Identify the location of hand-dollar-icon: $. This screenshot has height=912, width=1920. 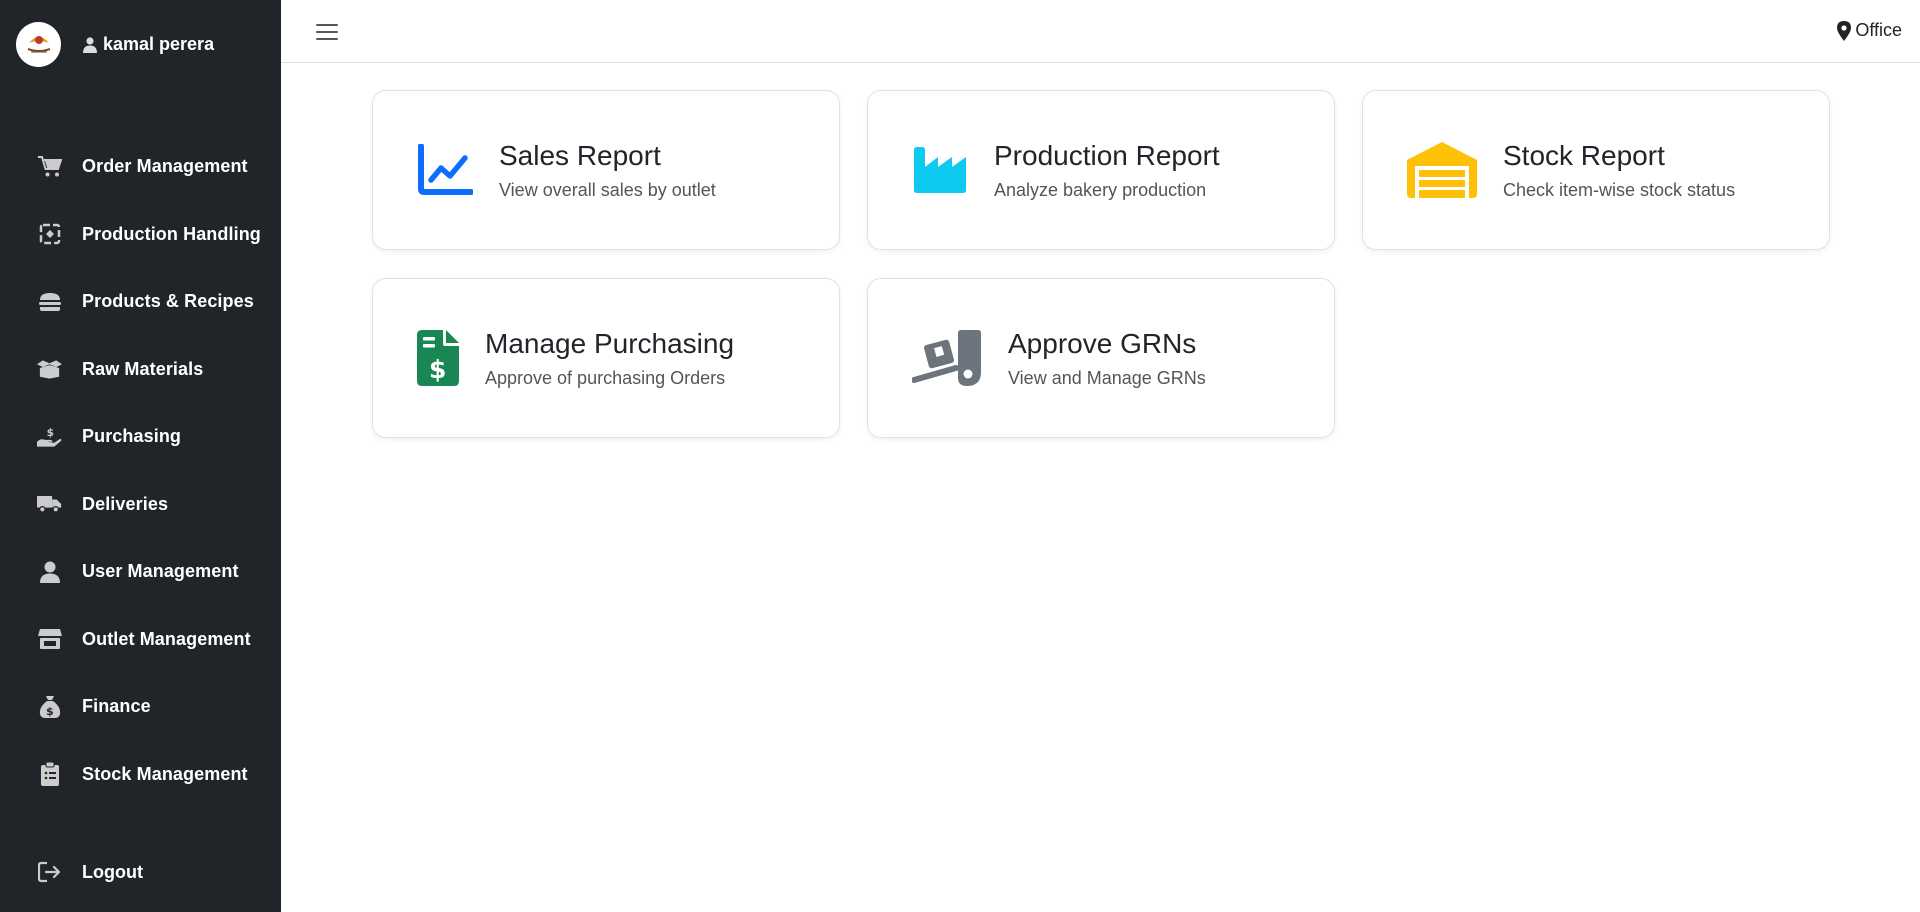
(49, 436).